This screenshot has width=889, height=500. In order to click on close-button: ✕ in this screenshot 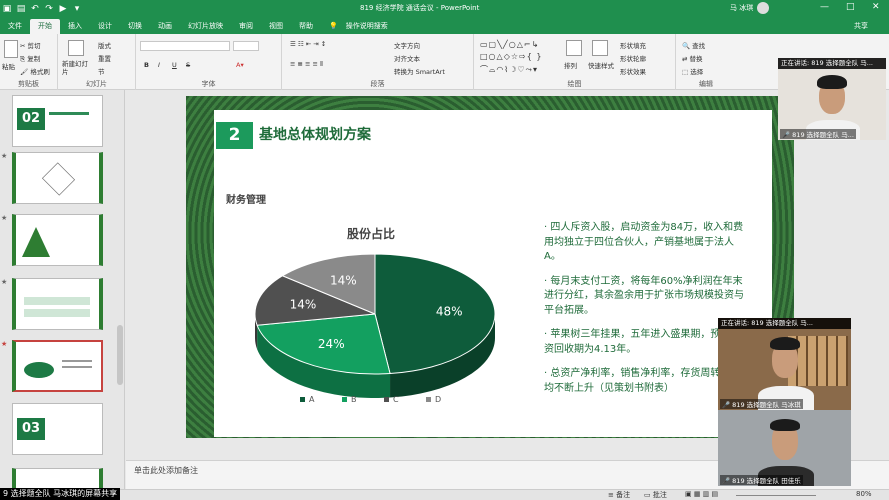, I will do `click(876, 7)`.